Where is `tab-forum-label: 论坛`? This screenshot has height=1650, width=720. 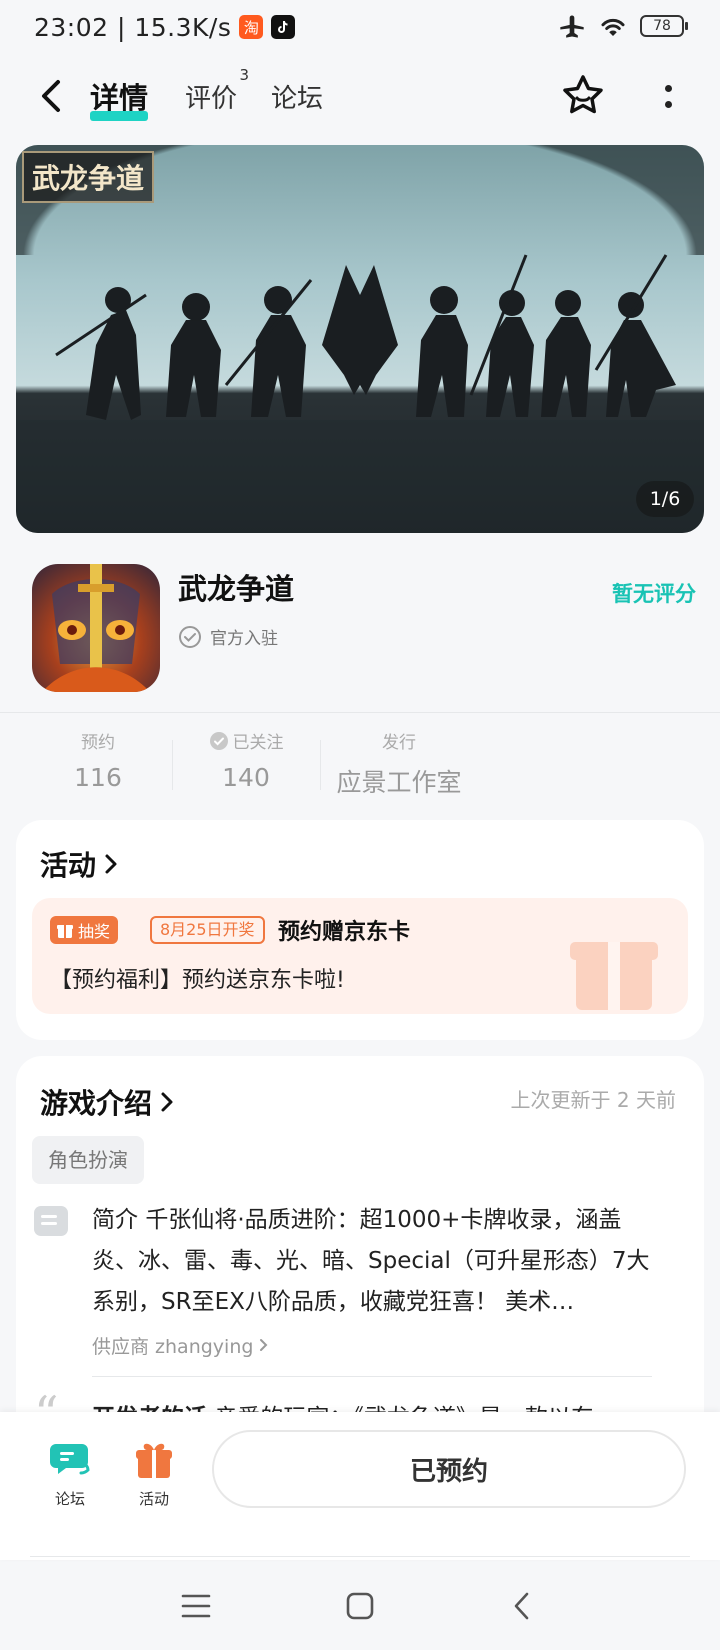 tab-forum-label: 论坛 is located at coordinates (297, 99).